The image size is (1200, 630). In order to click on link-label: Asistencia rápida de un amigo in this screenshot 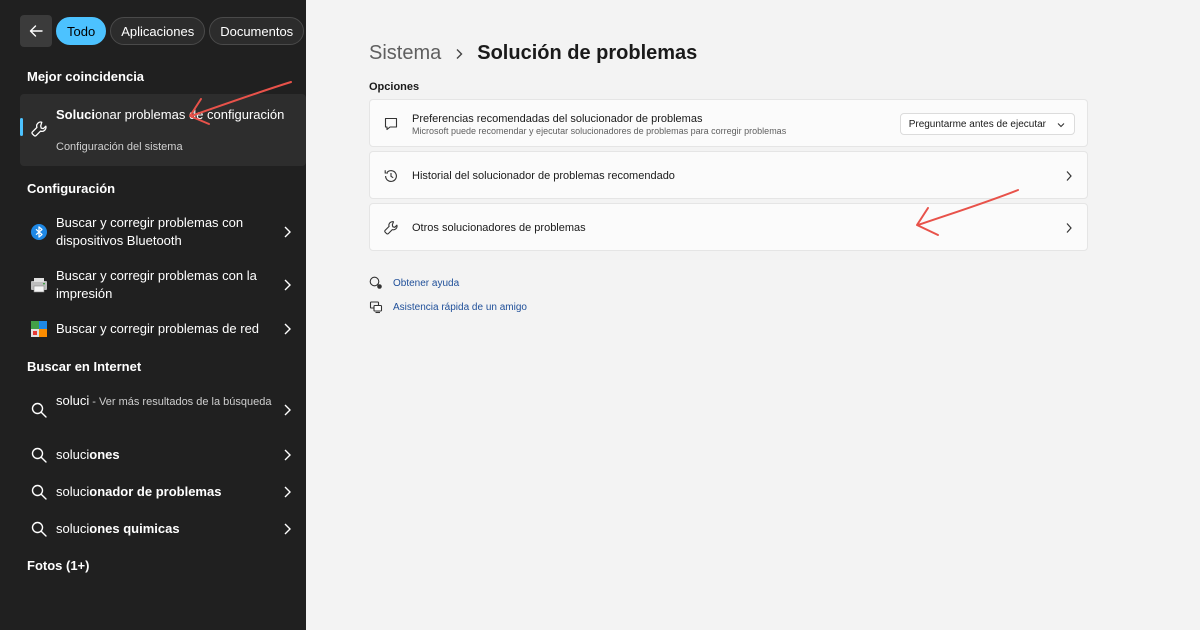, I will do `click(460, 307)`.